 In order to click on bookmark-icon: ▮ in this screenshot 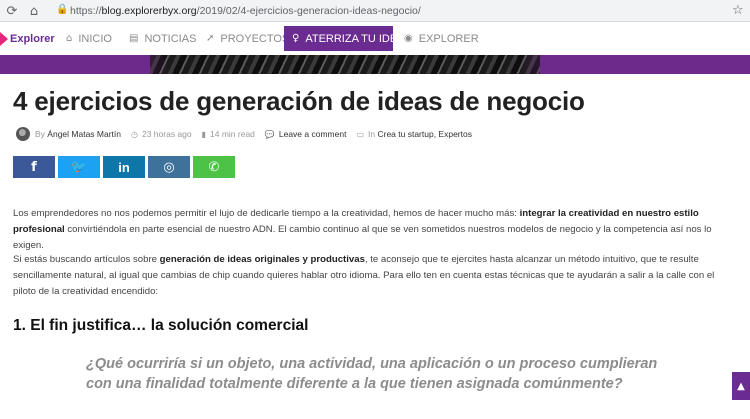, I will do `click(204, 134)`.